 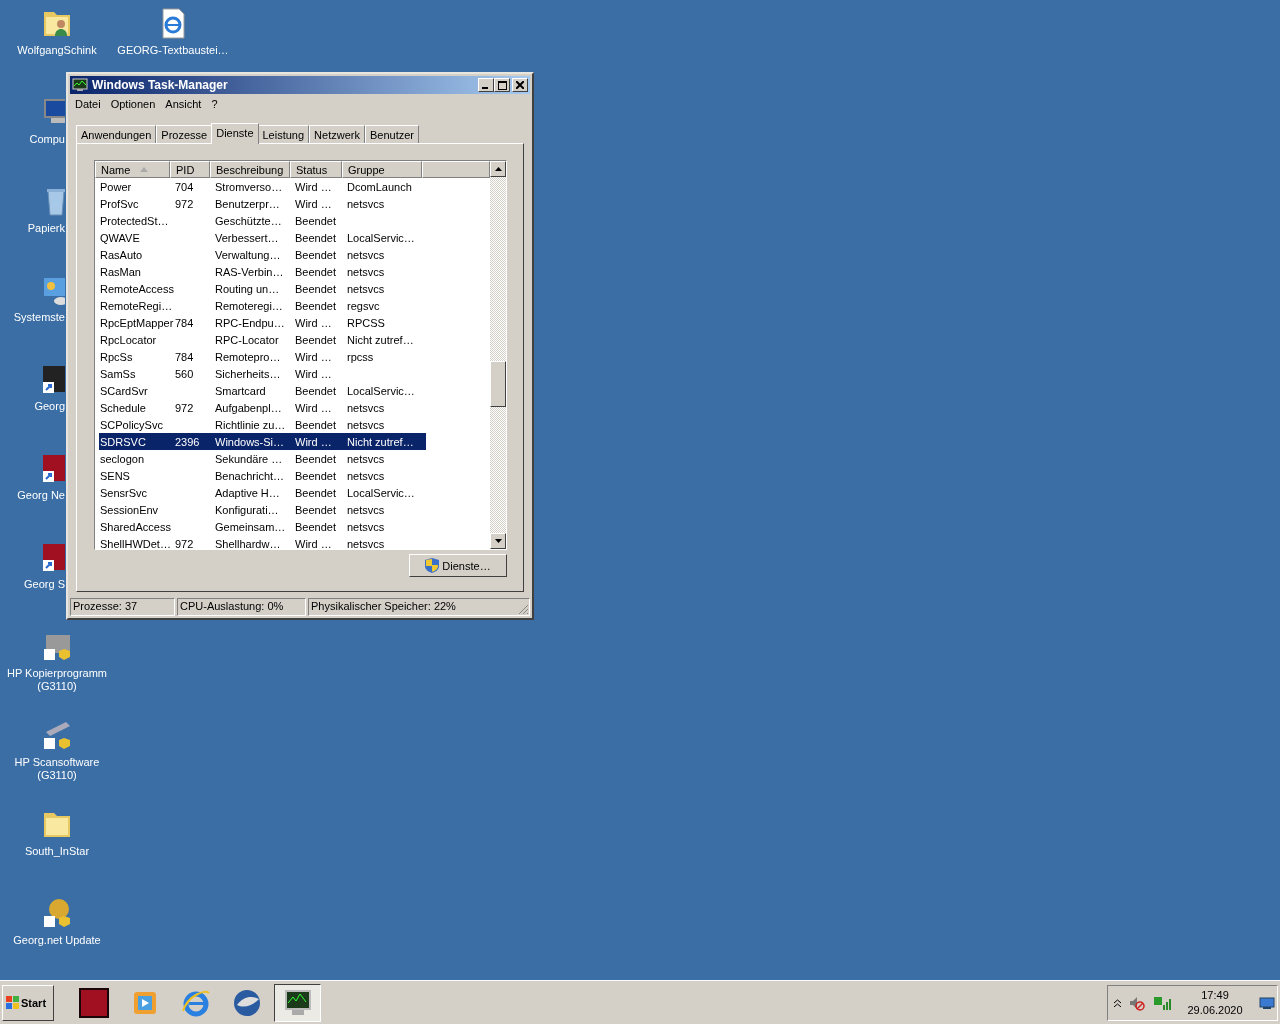 I want to click on tab: Dienste, so click(x=235, y=133).